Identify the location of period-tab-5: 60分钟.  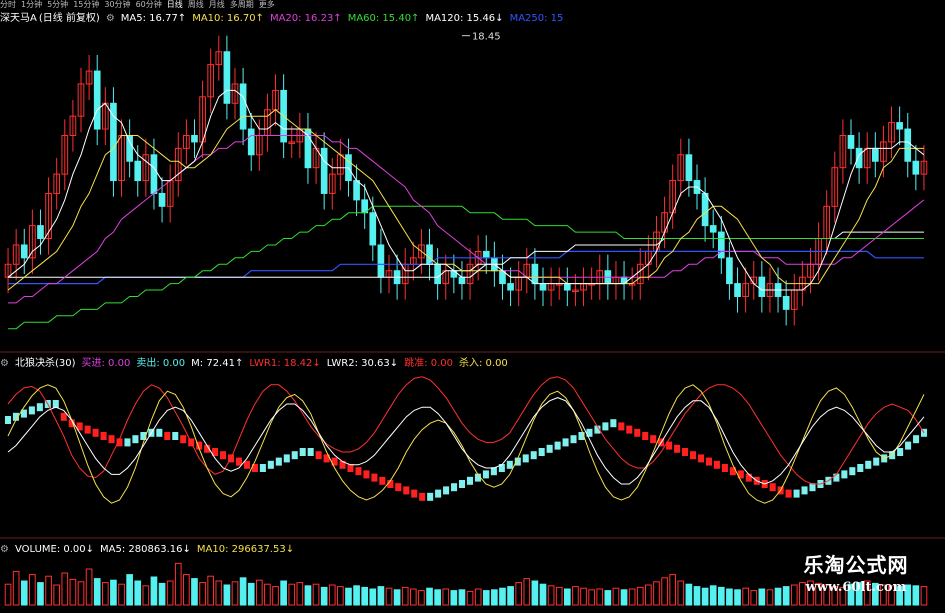
(149, 5).